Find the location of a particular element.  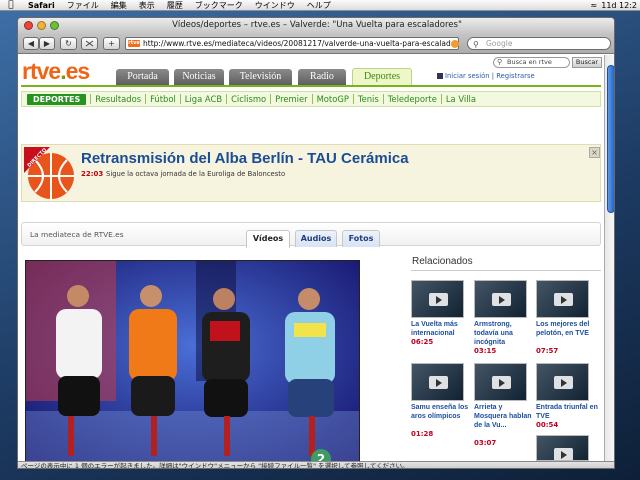

site-search-button: Buscar is located at coordinates (587, 62).